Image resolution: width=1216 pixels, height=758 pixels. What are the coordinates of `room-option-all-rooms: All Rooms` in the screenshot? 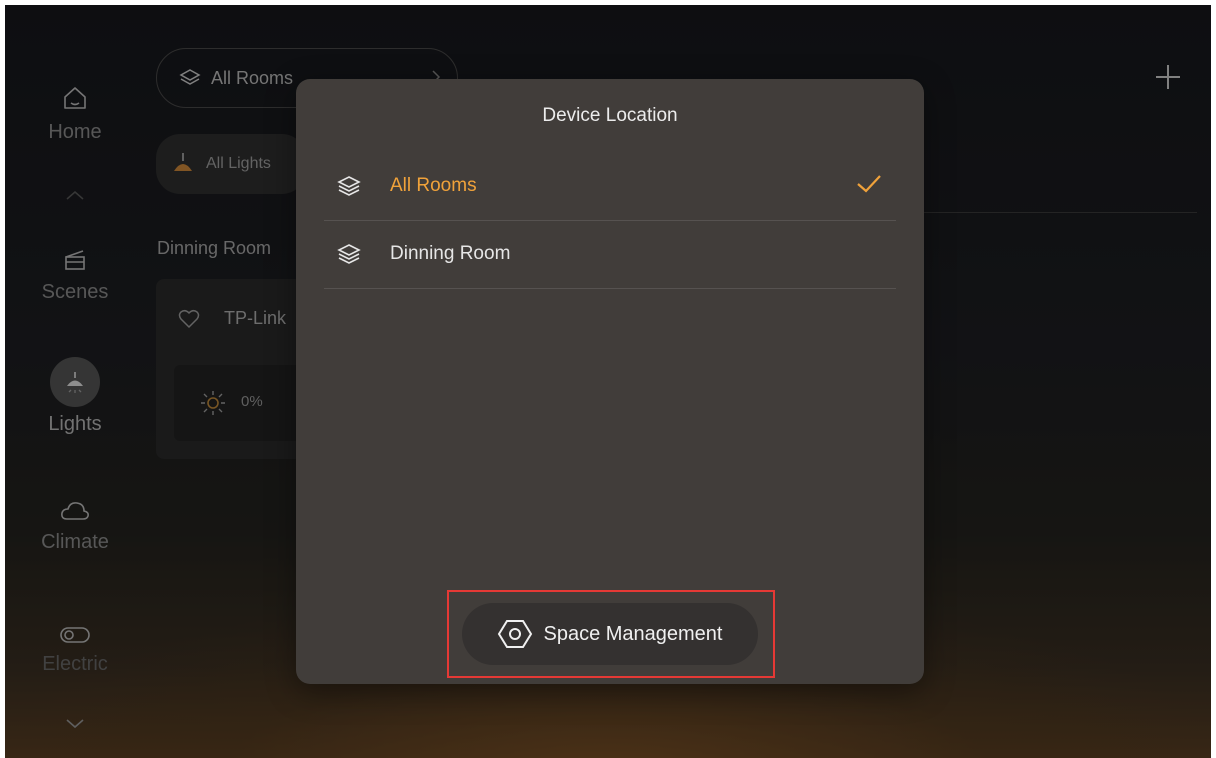 It's located at (610, 186).